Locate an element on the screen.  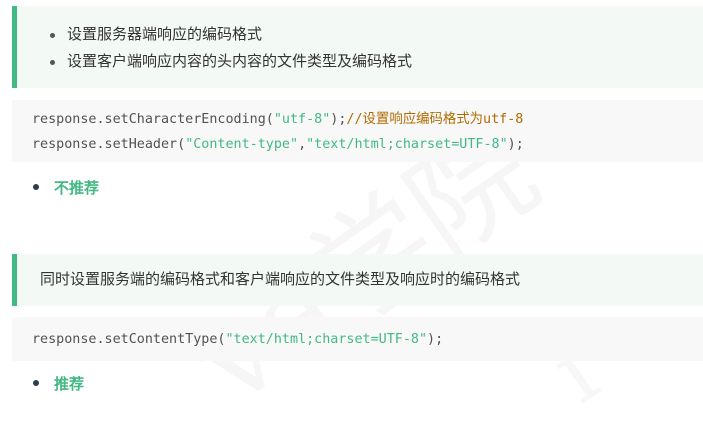
info-callout-combined: 同时设置服务端的编码格式和客户端响应的文件类型及响应时的编码格式 is located at coordinates (357, 280).